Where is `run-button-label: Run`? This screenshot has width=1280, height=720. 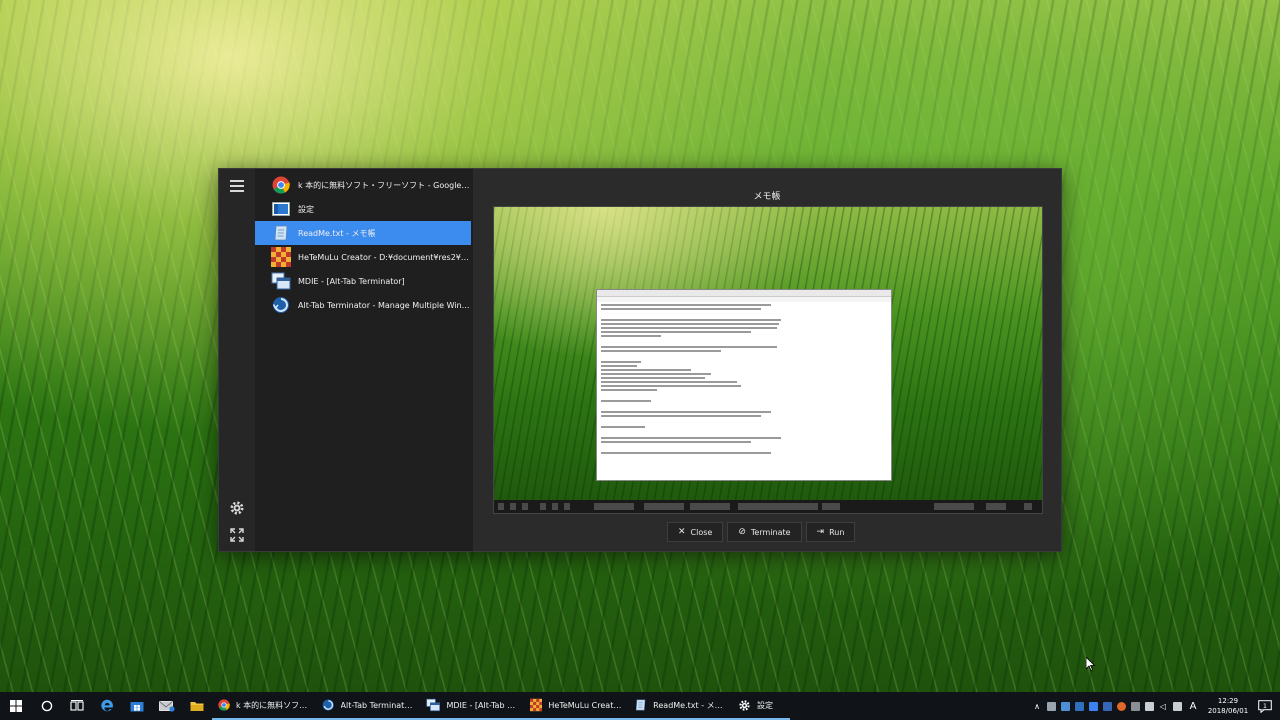
run-button-label: Run is located at coordinates (837, 532).